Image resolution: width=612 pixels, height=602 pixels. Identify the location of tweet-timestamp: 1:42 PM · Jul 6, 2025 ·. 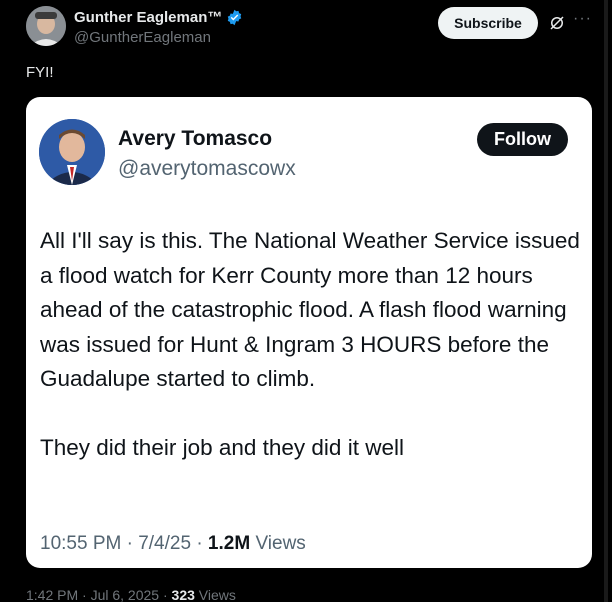
(99, 594).